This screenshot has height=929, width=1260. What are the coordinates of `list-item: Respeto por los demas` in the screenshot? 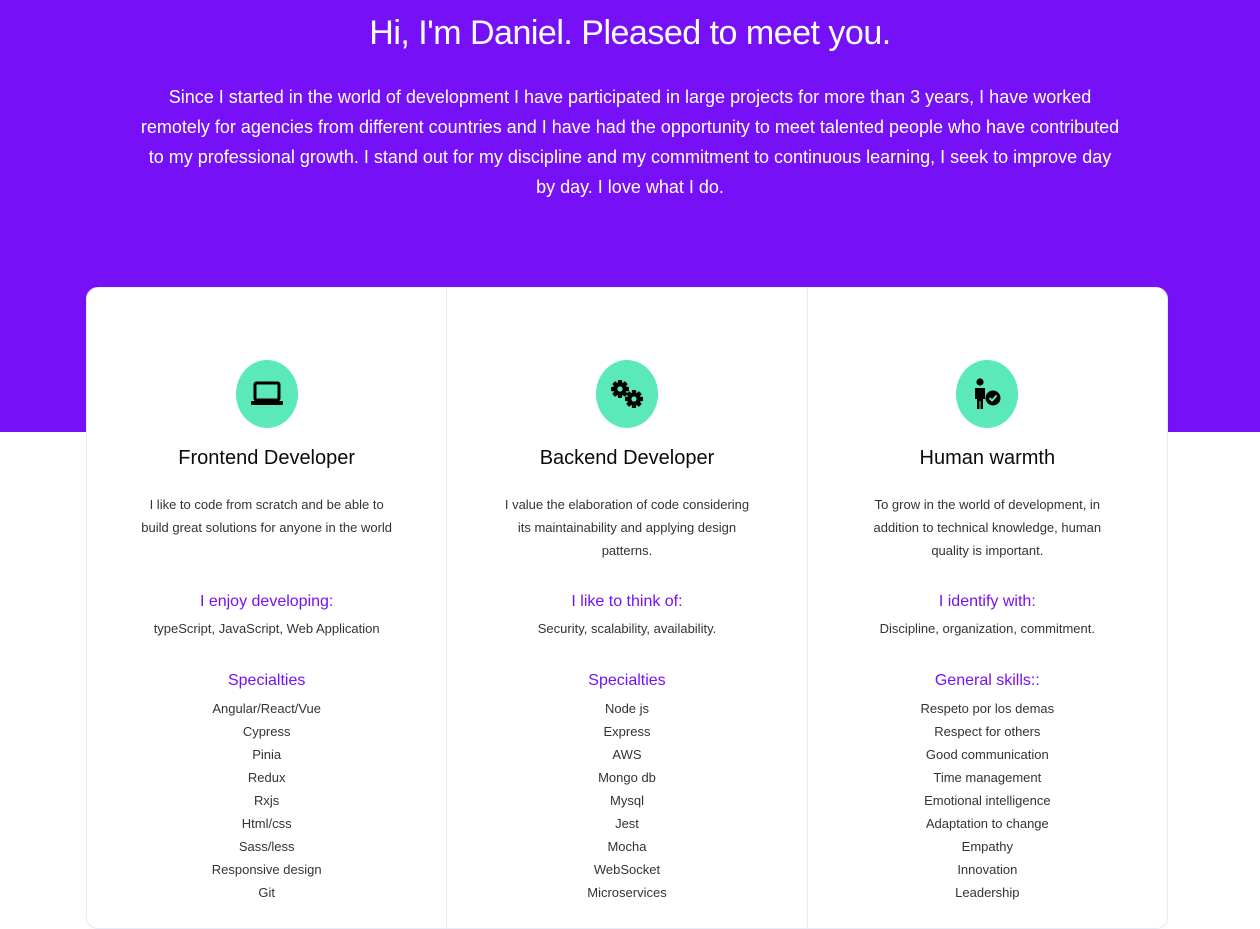 It's located at (987, 708).